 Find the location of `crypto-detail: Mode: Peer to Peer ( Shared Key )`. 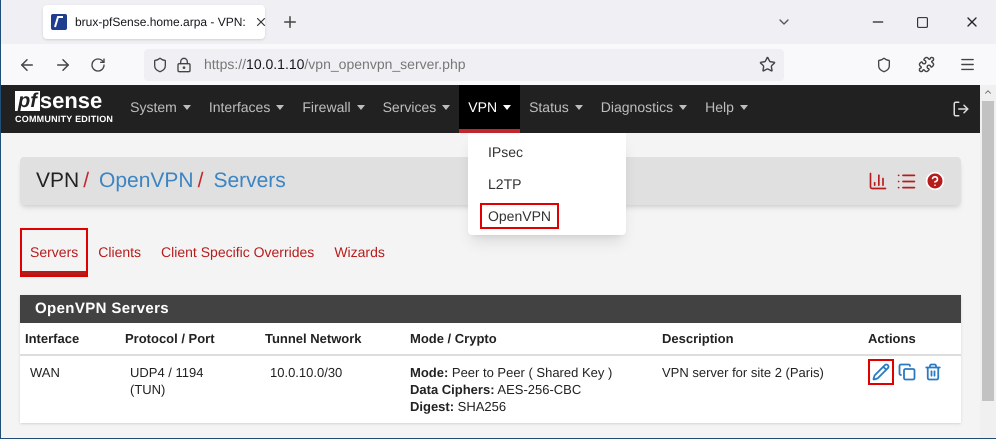

crypto-detail: Mode: Peer to Peer ( Shared Key ) is located at coordinates (512, 372).